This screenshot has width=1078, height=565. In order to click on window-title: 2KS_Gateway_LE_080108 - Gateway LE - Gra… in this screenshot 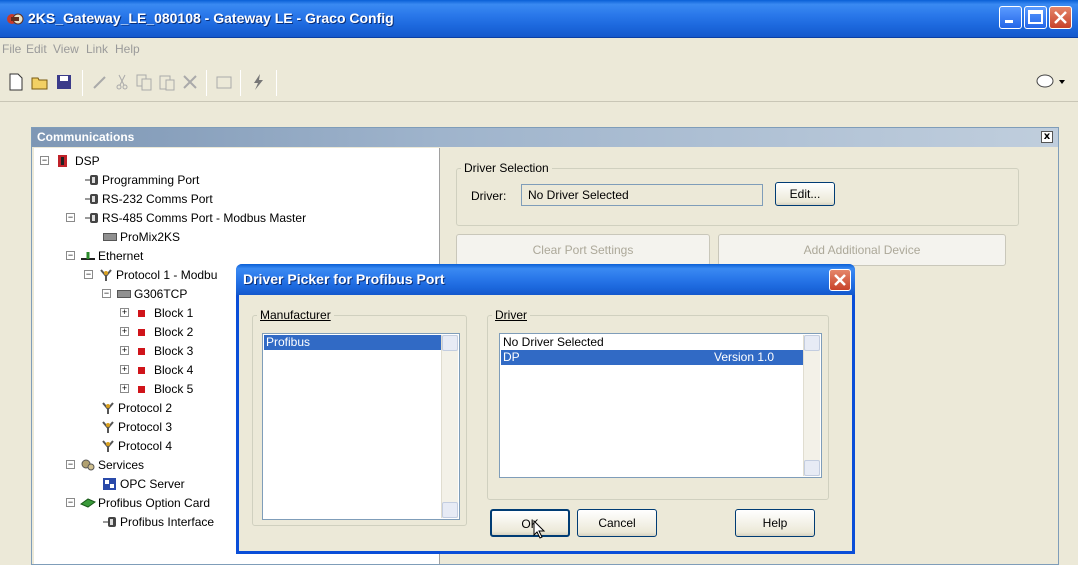, I will do `click(211, 18)`.